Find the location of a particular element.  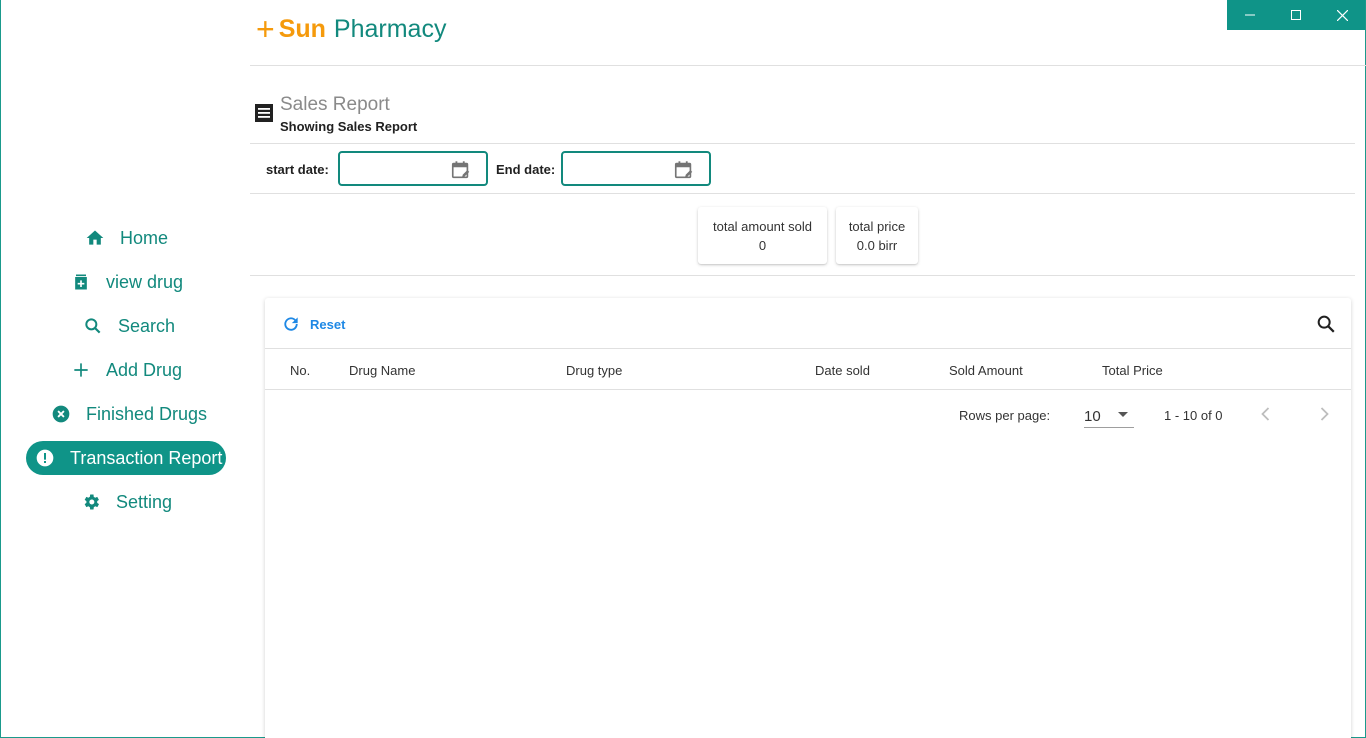

window-controls is located at coordinates (1296, 15).